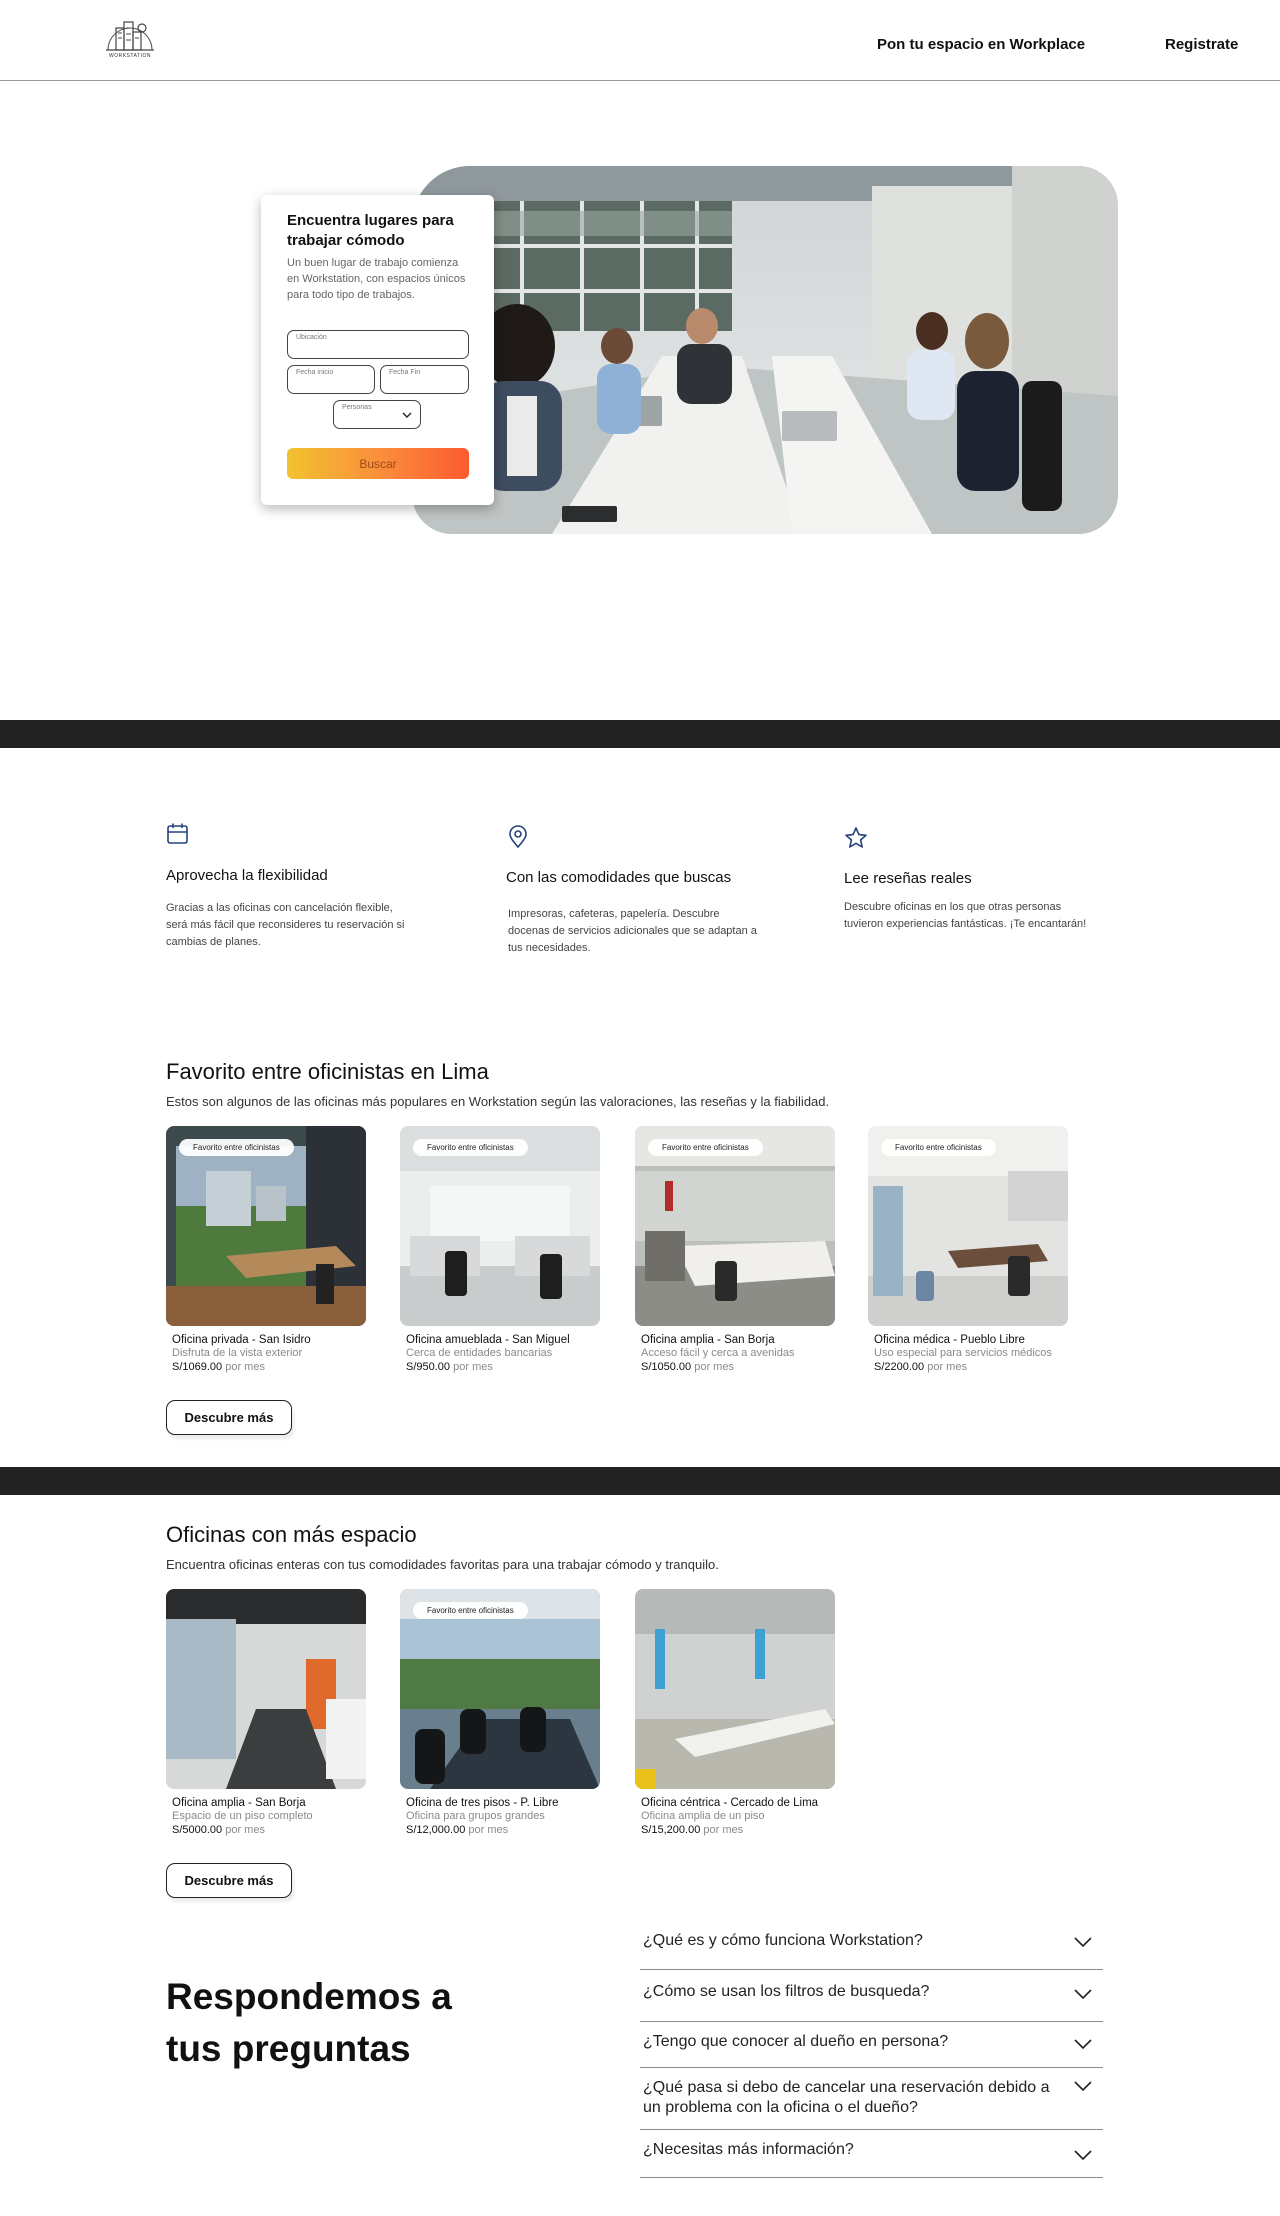 The height and width of the screenshot is (2216, 1280). What do you see at coordinates (130, 36) in the screenshot?
I see `building-logo-icon` at bounding box center [130, 36].